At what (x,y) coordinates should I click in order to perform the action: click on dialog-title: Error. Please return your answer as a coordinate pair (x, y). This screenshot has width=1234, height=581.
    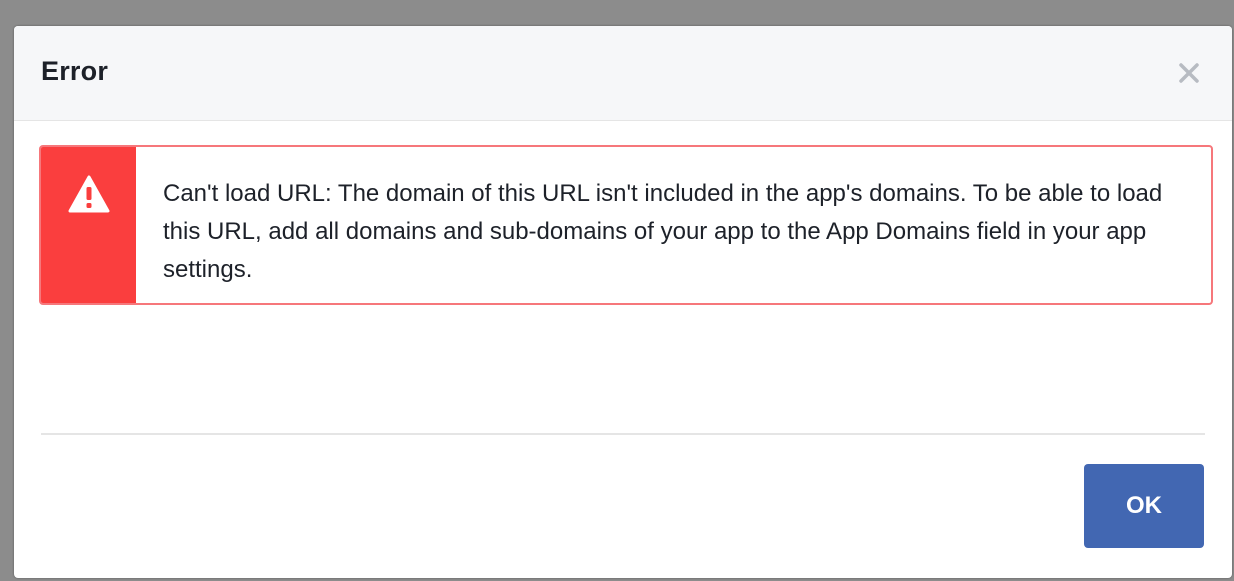
    Looking at the image, I should click on (75, 71).